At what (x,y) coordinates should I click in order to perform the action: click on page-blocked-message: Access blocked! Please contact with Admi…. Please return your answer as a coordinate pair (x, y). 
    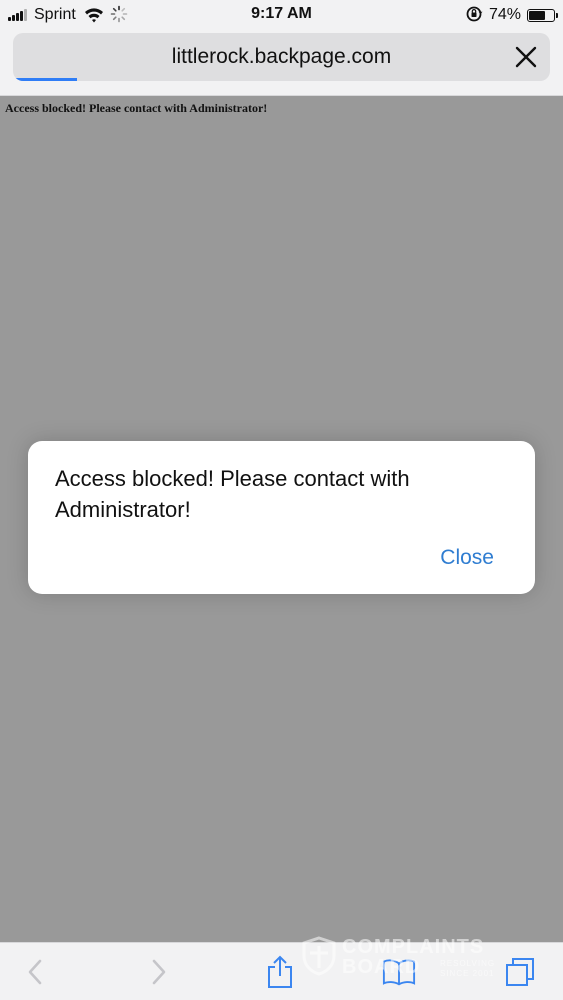
    Looking at the image, I should click on (136, 108).